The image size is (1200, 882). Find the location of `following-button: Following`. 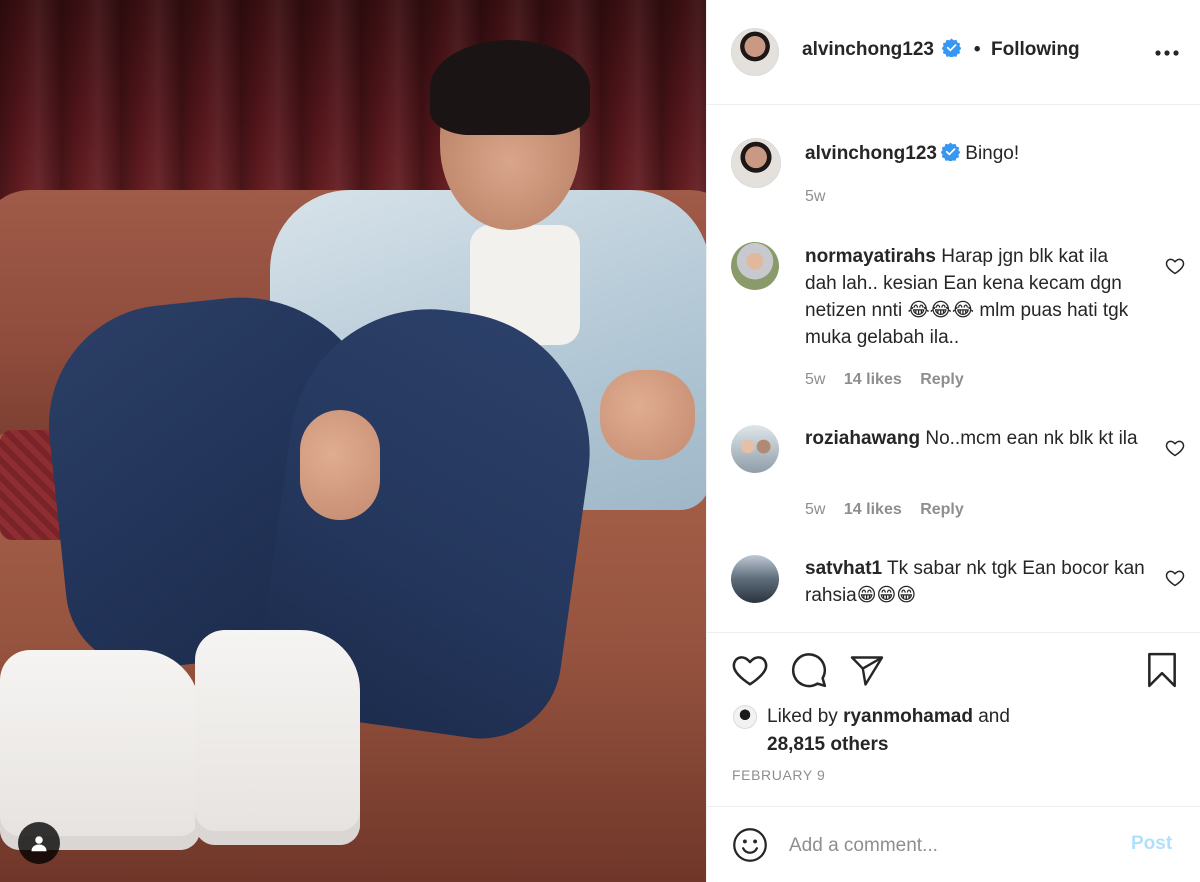

following-button: Following is located at coordinates (1035, 49).